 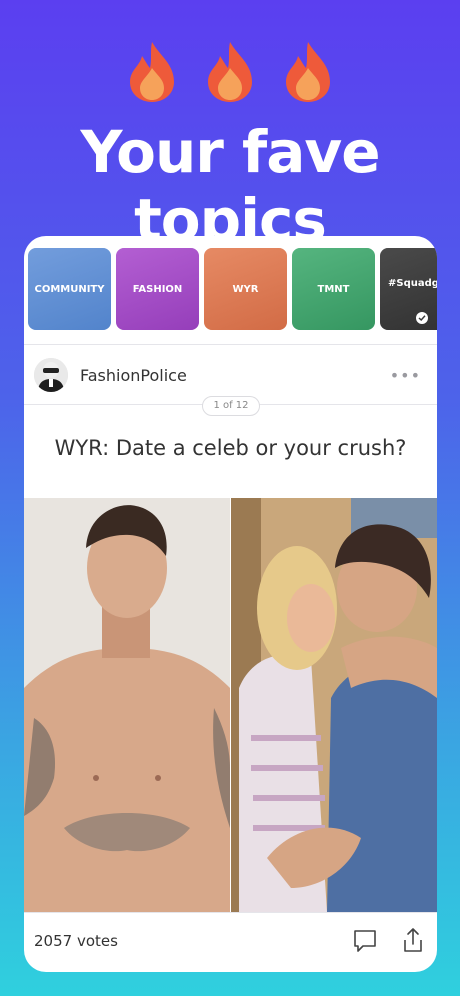 I want to click on topic-label: FASHION, so click(x=157, y=289).